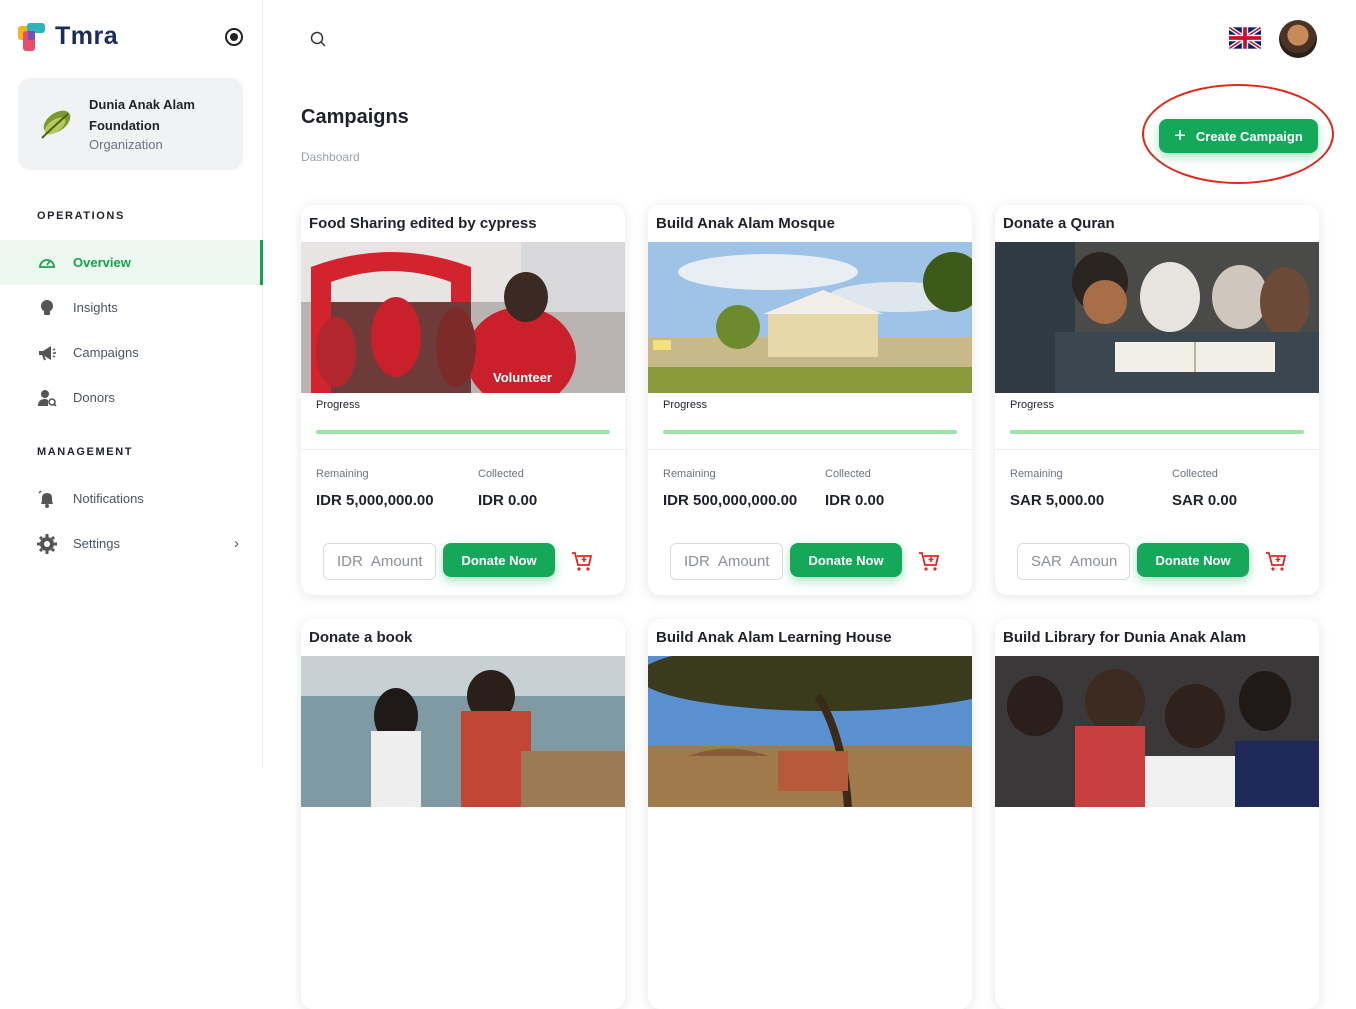  What do you see at coordinates (106, 352) in the screenshot?
I see `sidebar-item-label: Campaigns` at bounding box center [106, 352].